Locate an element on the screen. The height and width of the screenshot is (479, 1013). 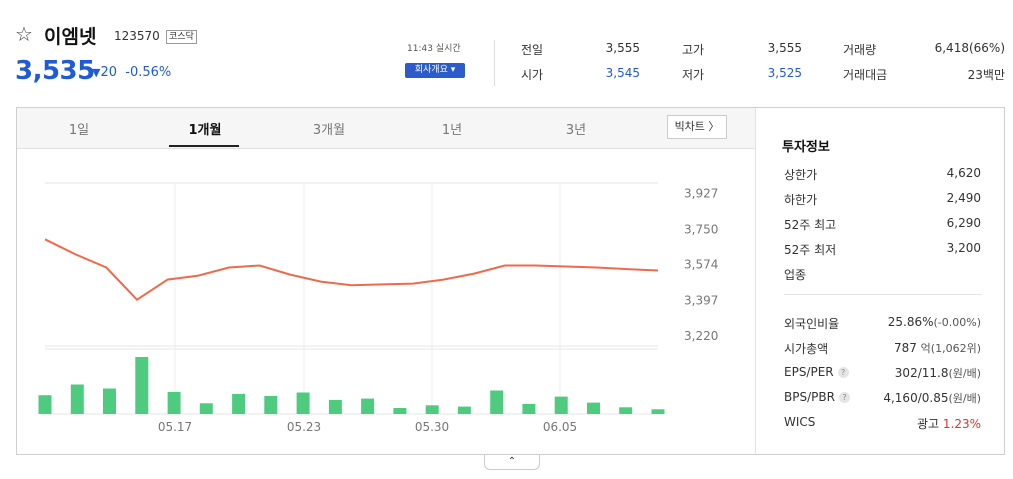
bps-pbr-text: BPS/PBR is located at coordinates (809, 397).